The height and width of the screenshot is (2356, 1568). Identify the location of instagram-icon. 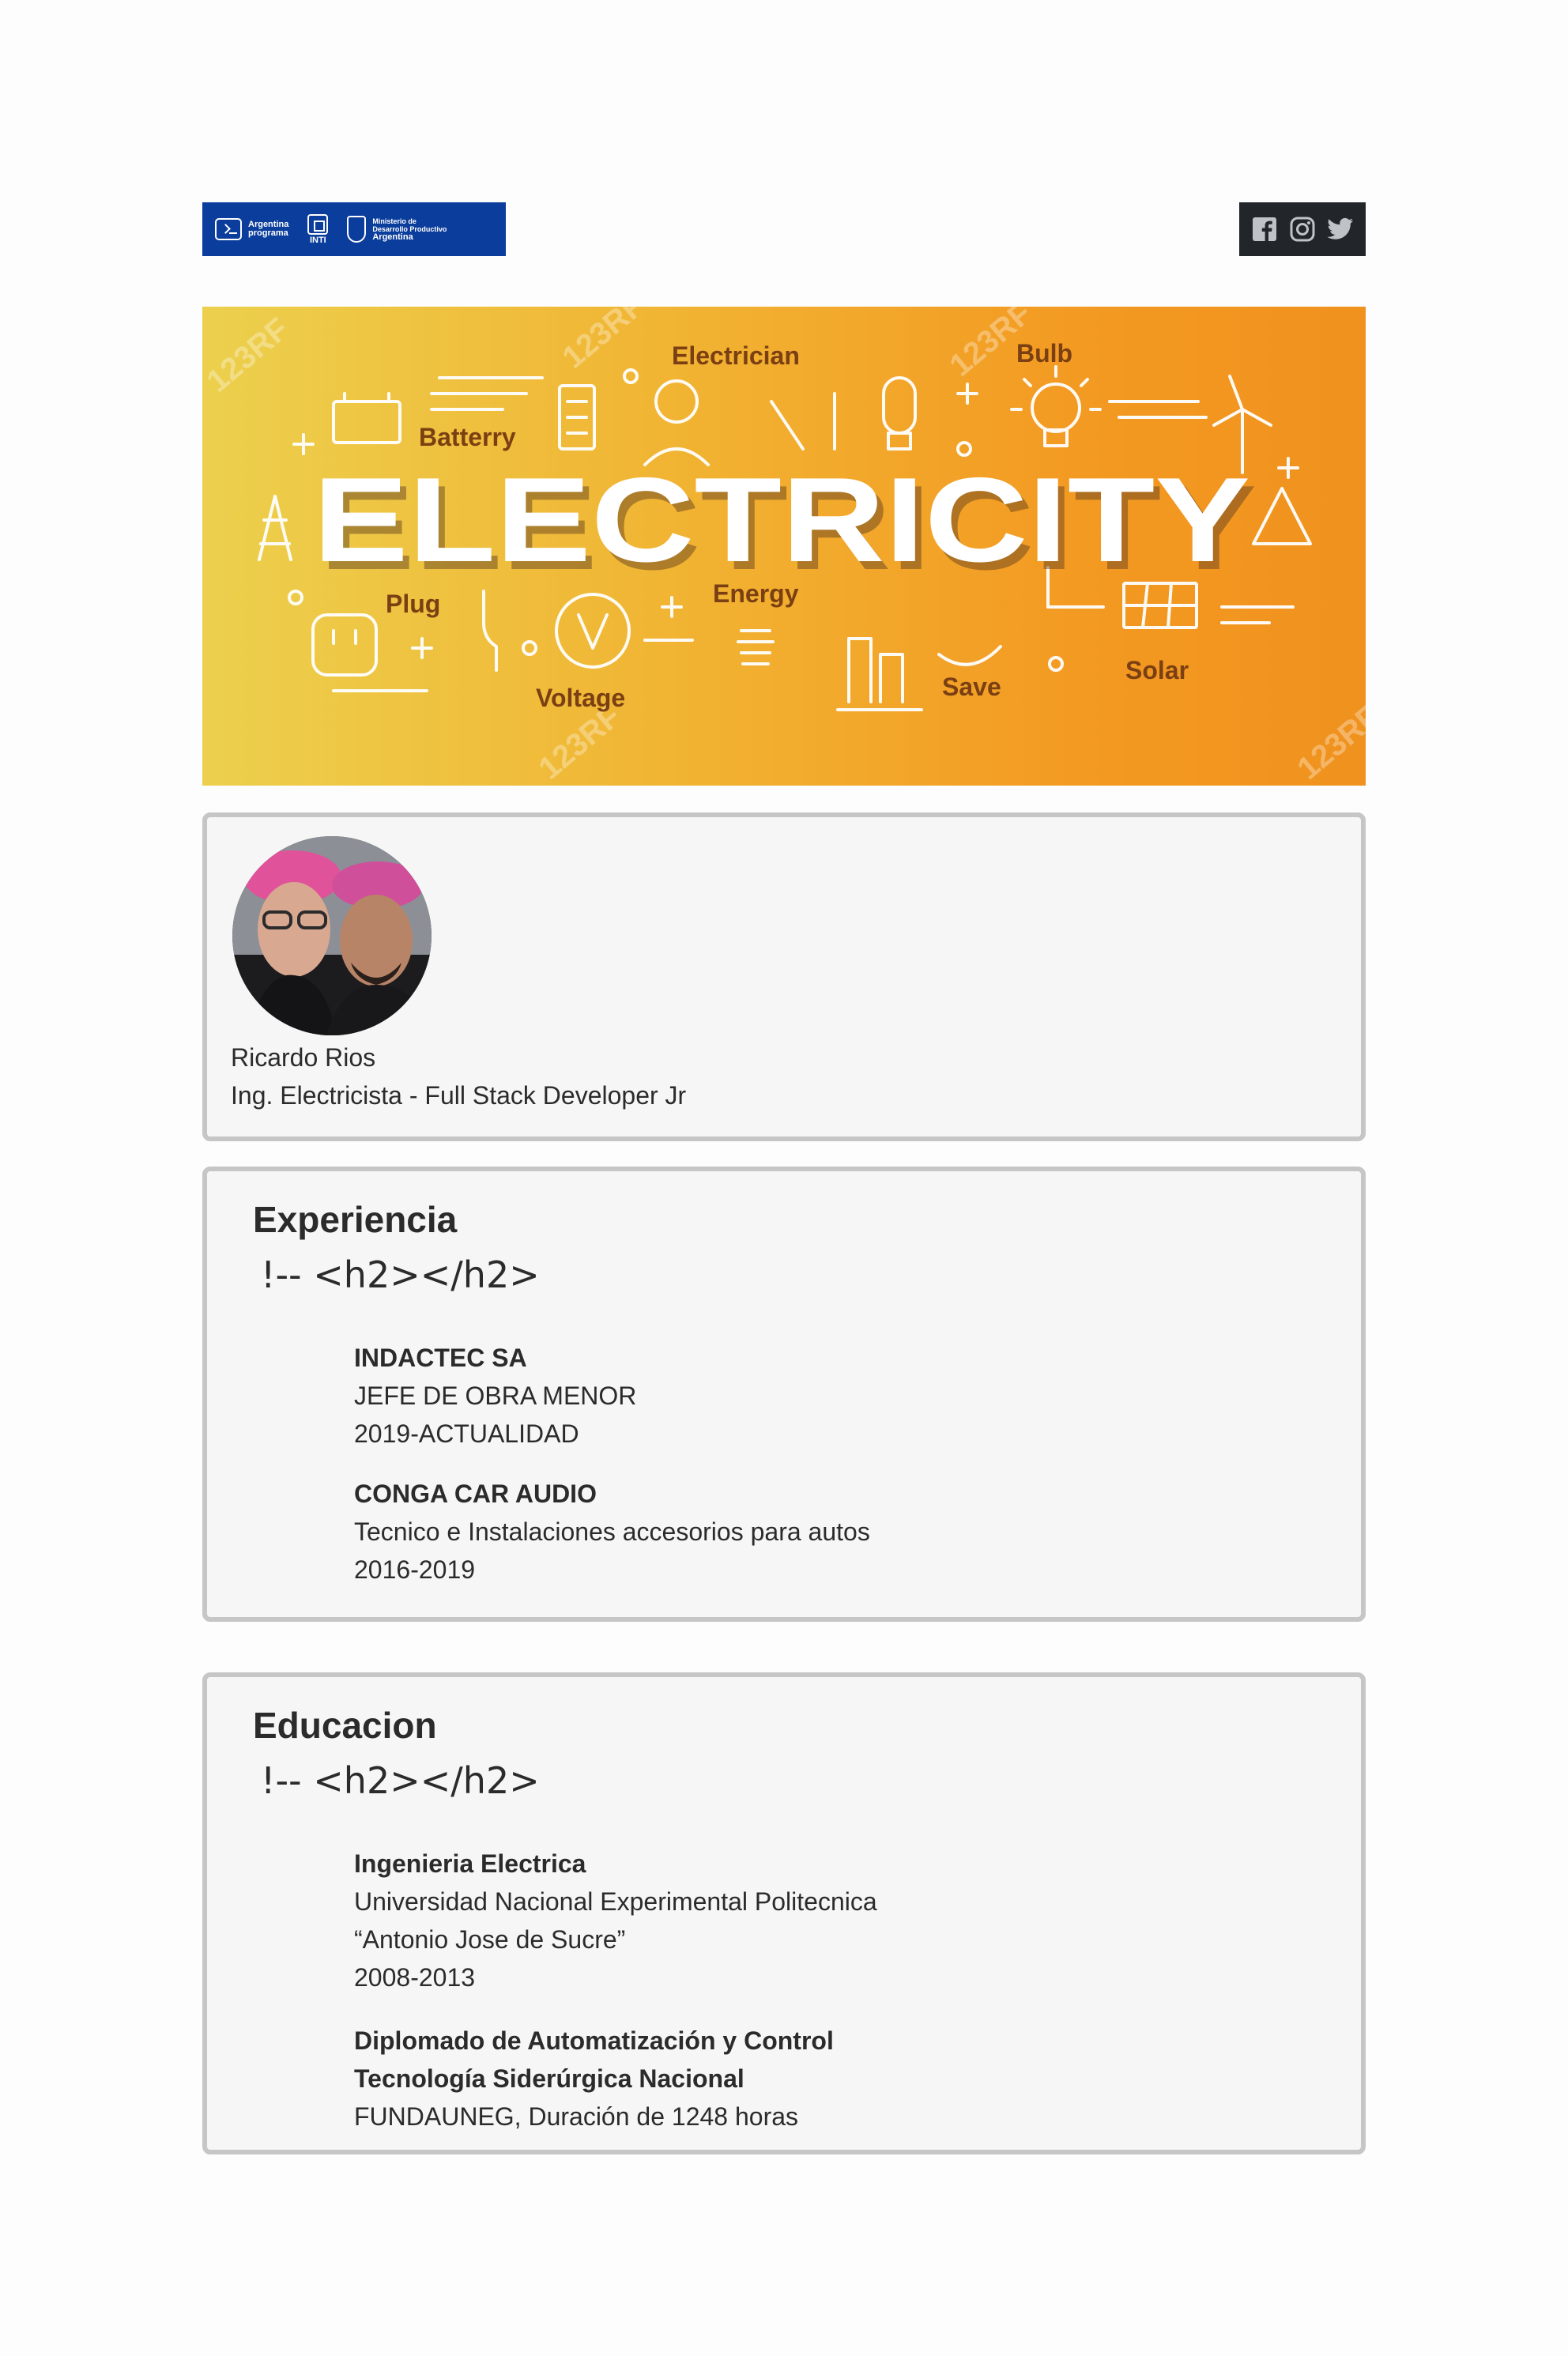
(1302, 229).